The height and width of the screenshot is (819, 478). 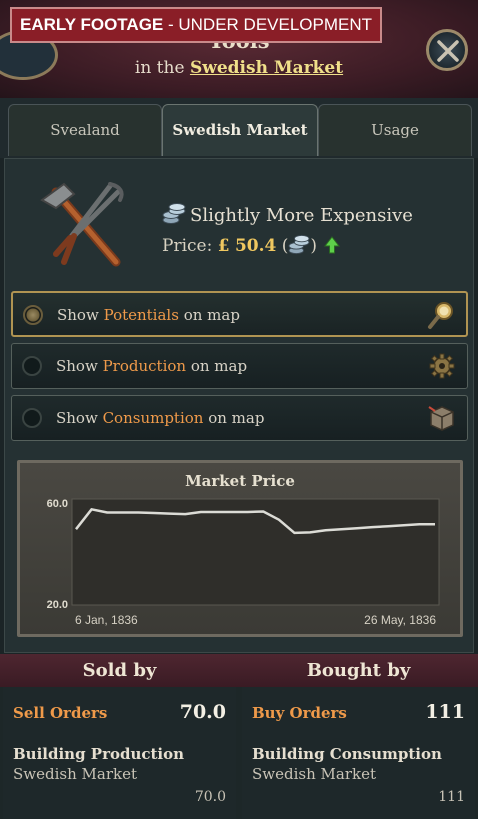 What do you see at coordinates (99, 754) in the screenshot?
I see `building-production-title: Building Production` at bounding box center [99, 754].